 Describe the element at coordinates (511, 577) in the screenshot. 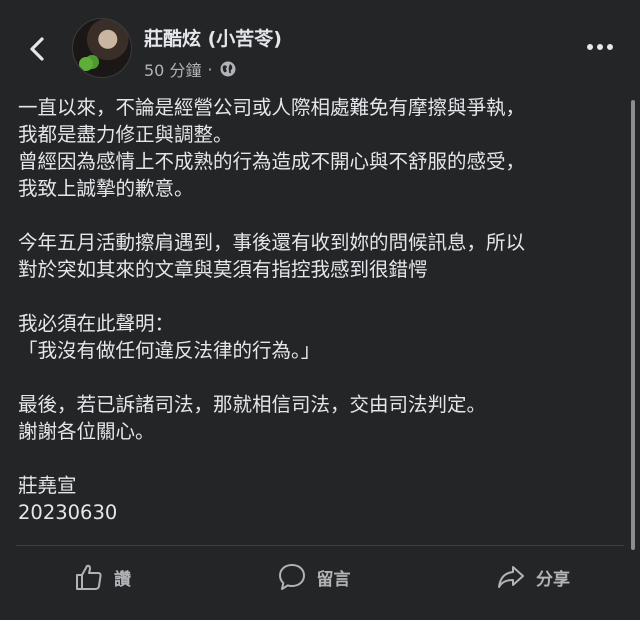

I see `share-icon` at that location.